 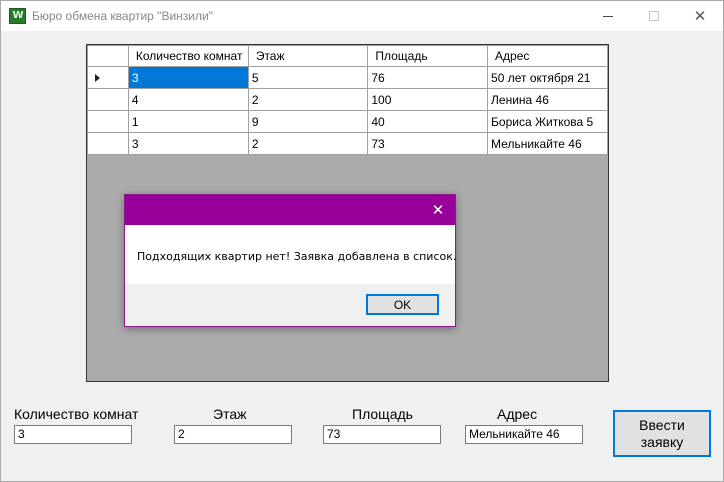 I want to click on rooms-input: 3, so click(x=73, y=434).